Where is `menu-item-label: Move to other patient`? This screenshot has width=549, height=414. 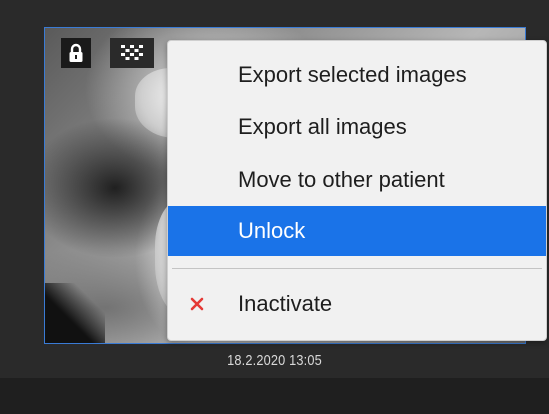
menu-item-label: Move to other patient is located at coordinates (341, 179).